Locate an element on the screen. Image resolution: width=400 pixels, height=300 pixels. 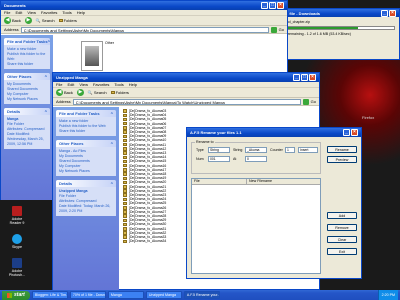
manga-titlebar: Documents _ □ × is located at coordinates (144, 5).